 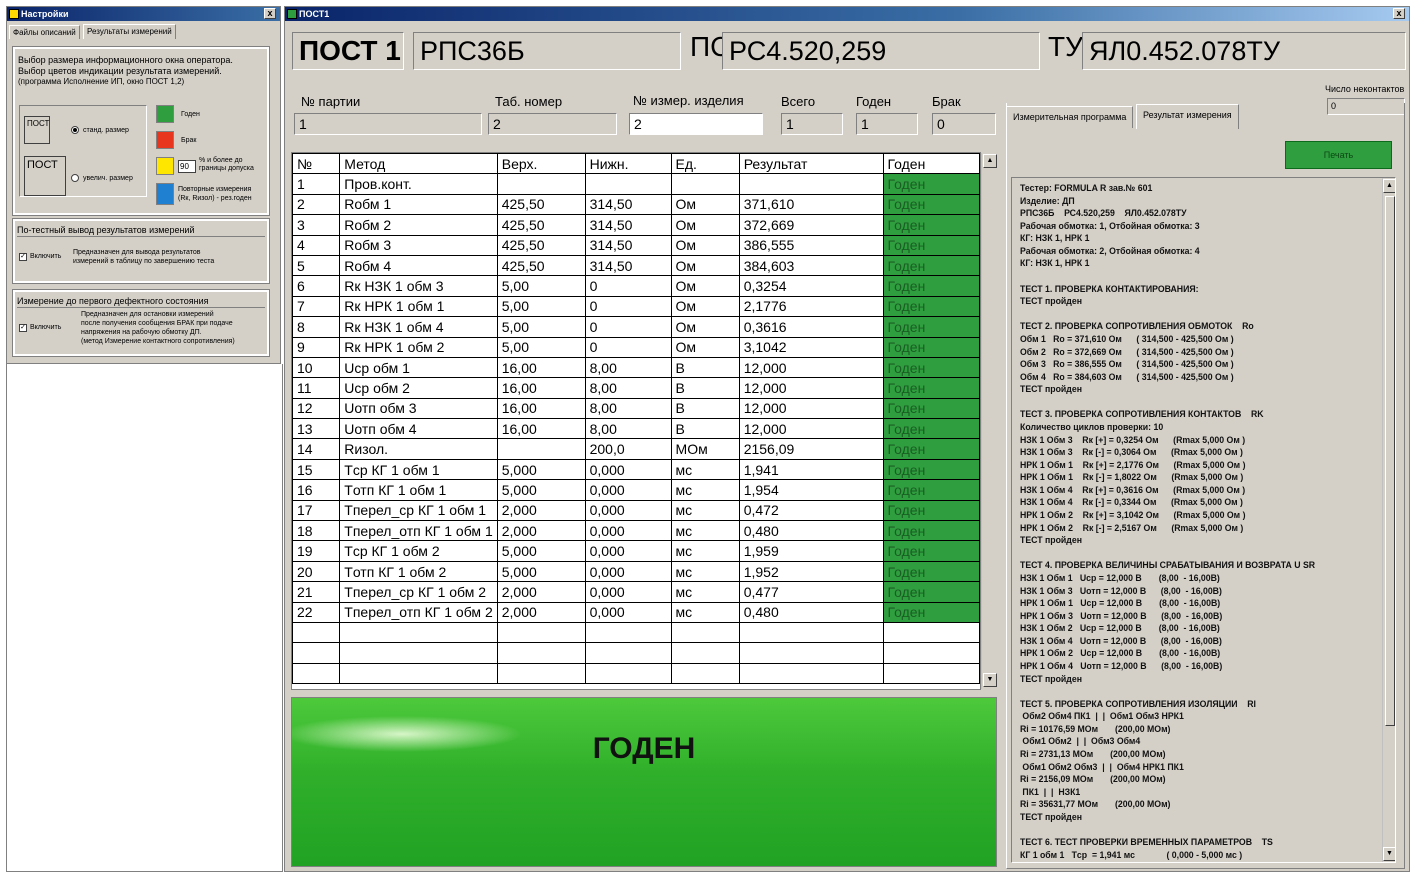 What do you see at coordinates (635, 204) in the screenshot?
I see `table-row: 2 Rобм 1 425,50 314,50 Ом 371,610 Годен` at bounding box center [635, 204].